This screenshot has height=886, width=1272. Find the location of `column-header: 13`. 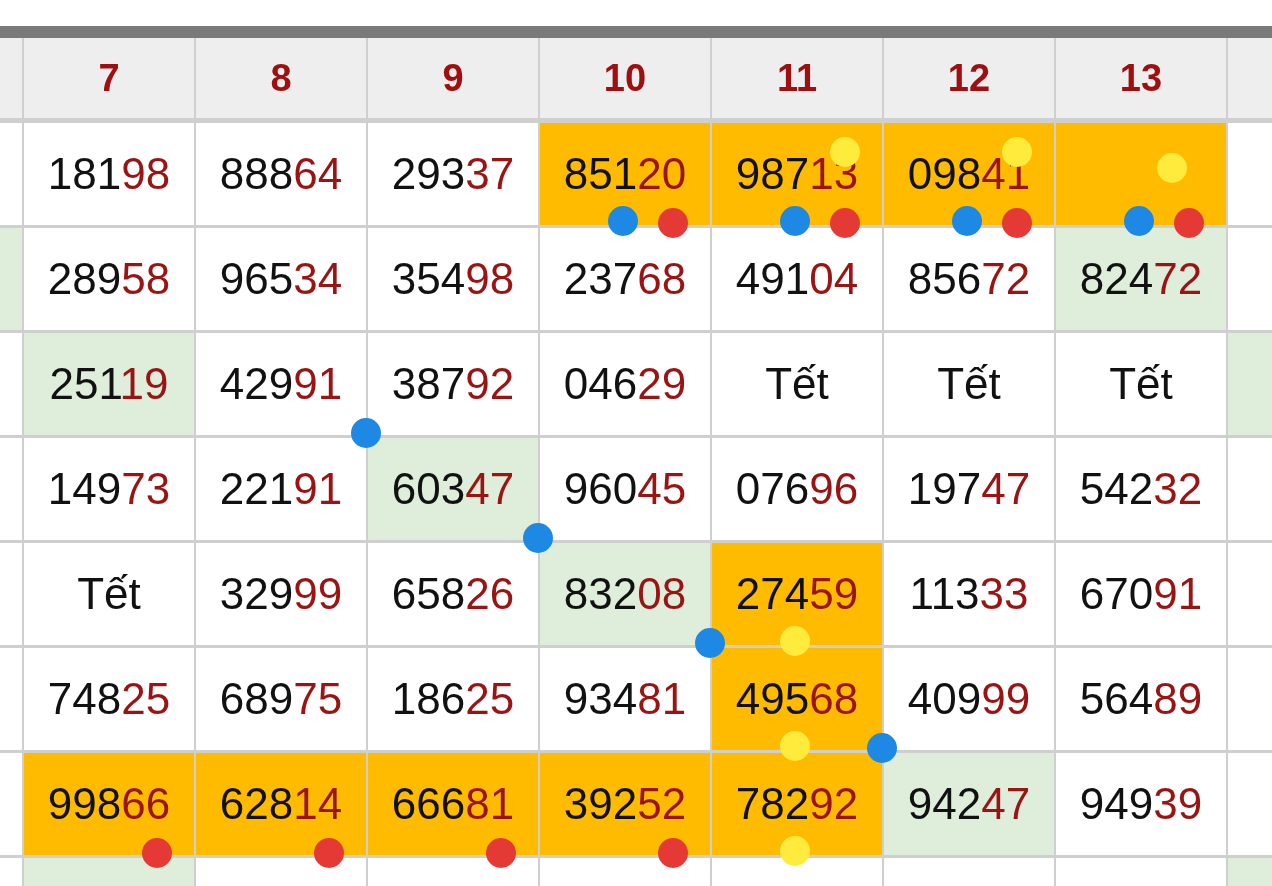

column-header: 13 is located at coordinates (1141, 78).